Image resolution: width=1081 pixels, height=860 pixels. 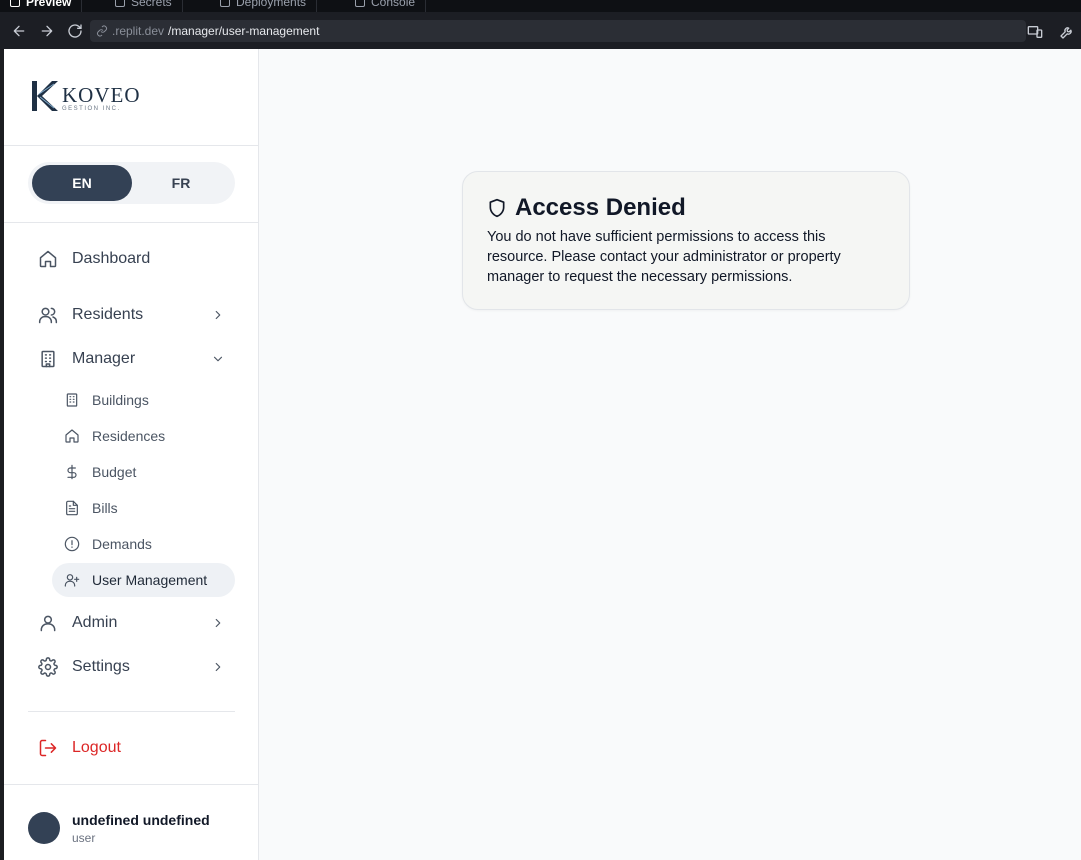 What do you see at coordinates (84, 838) in the screenshot?
I see `user-role: user` at bounding box center [84, 838].